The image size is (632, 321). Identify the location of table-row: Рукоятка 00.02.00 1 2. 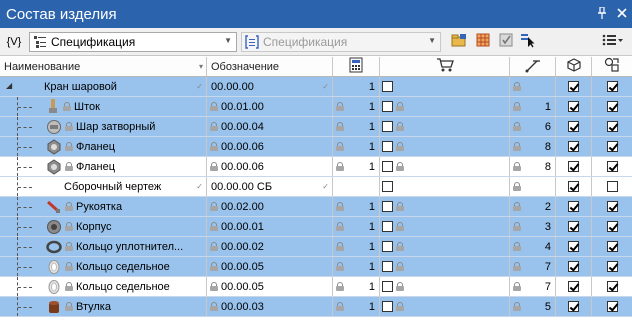
(316, 207).